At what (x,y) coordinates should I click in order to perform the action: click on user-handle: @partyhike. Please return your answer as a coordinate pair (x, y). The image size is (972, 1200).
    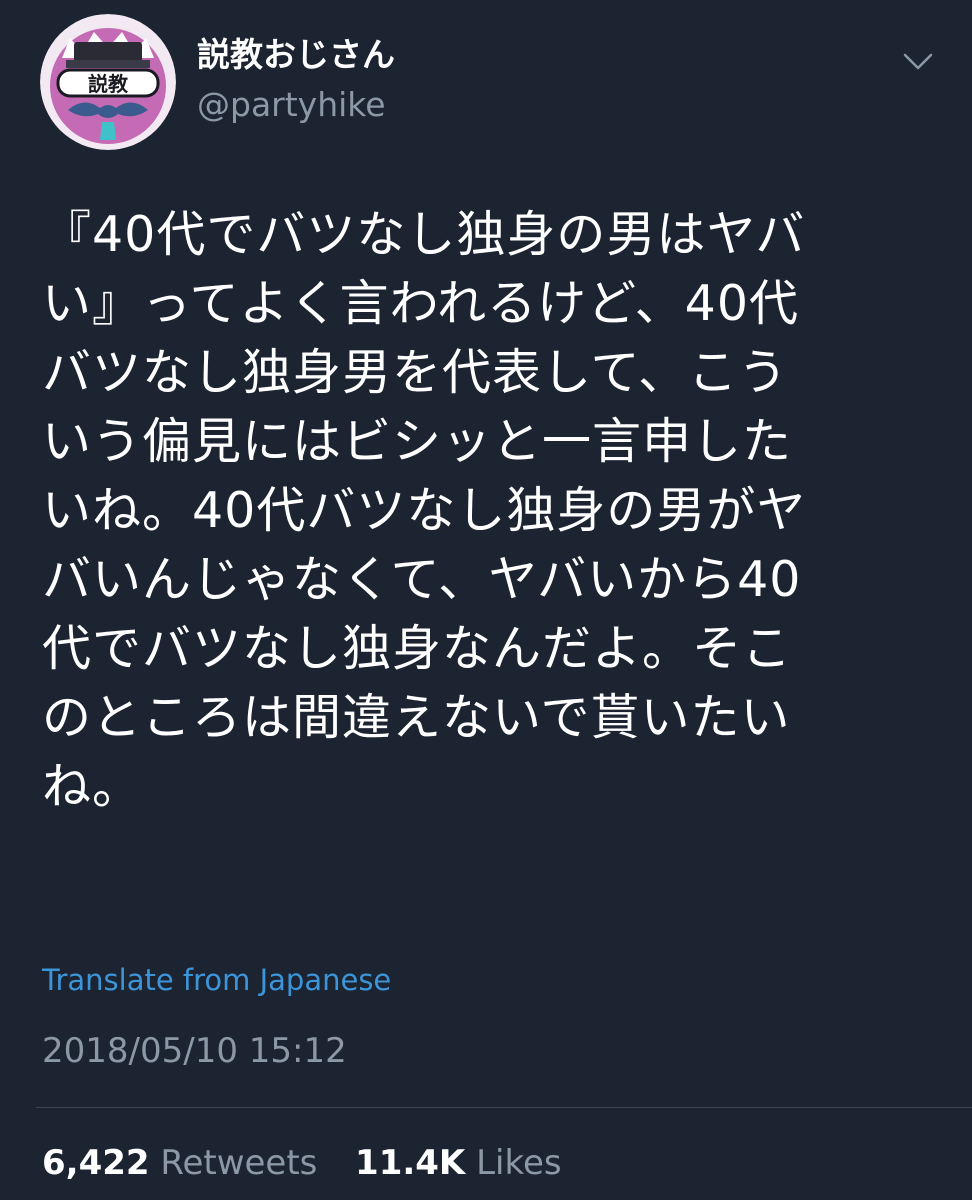
    Looking at the image, I should click on (291, 104).